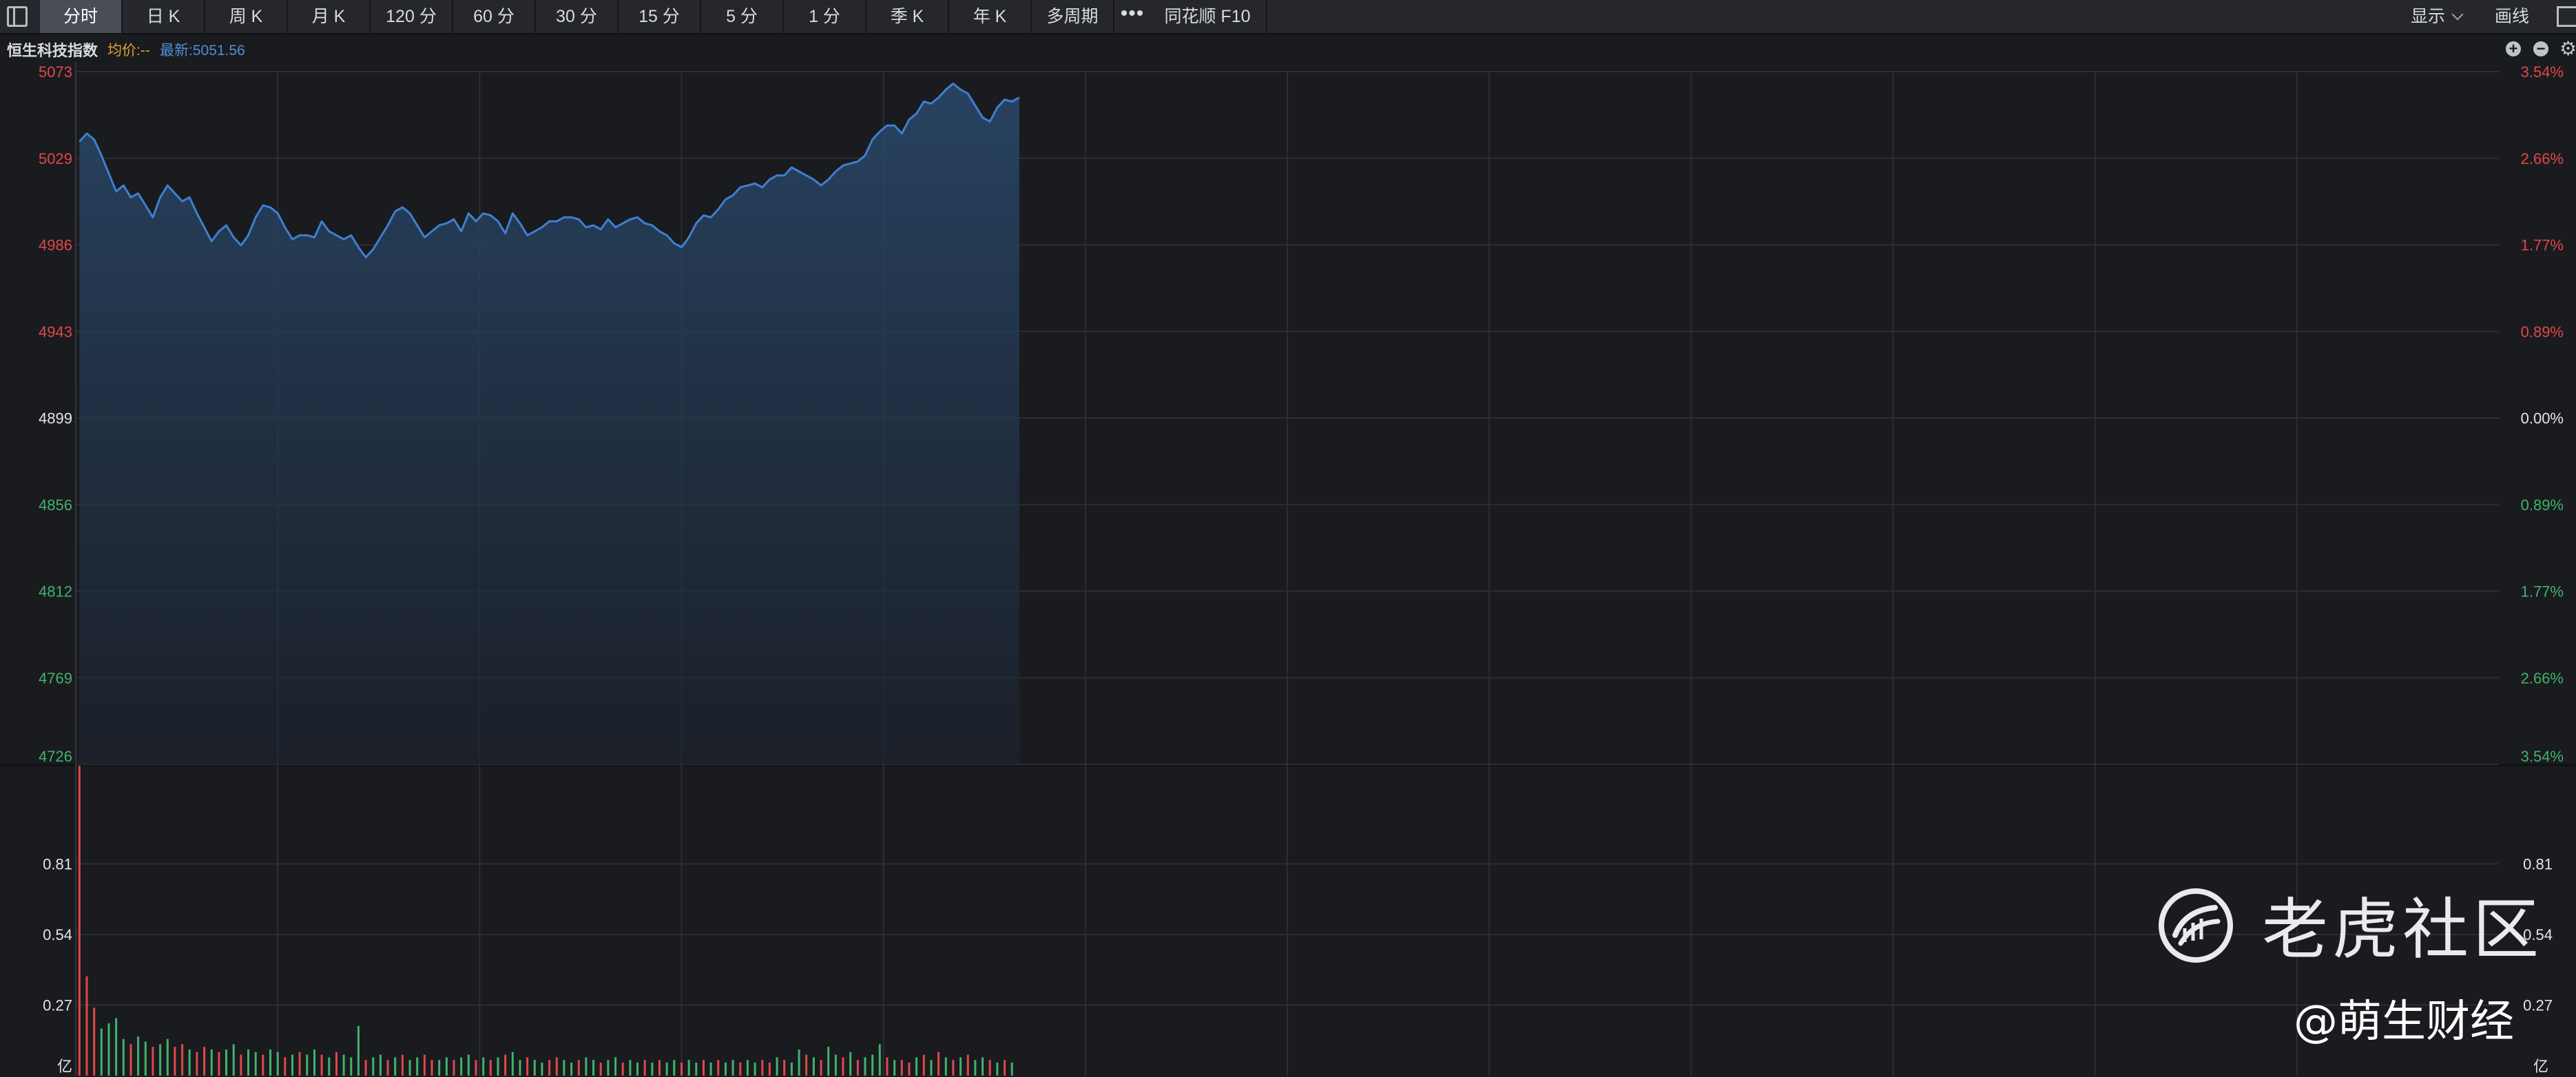  I want to click on period-tab-5: 60 分, so click(495, 16).